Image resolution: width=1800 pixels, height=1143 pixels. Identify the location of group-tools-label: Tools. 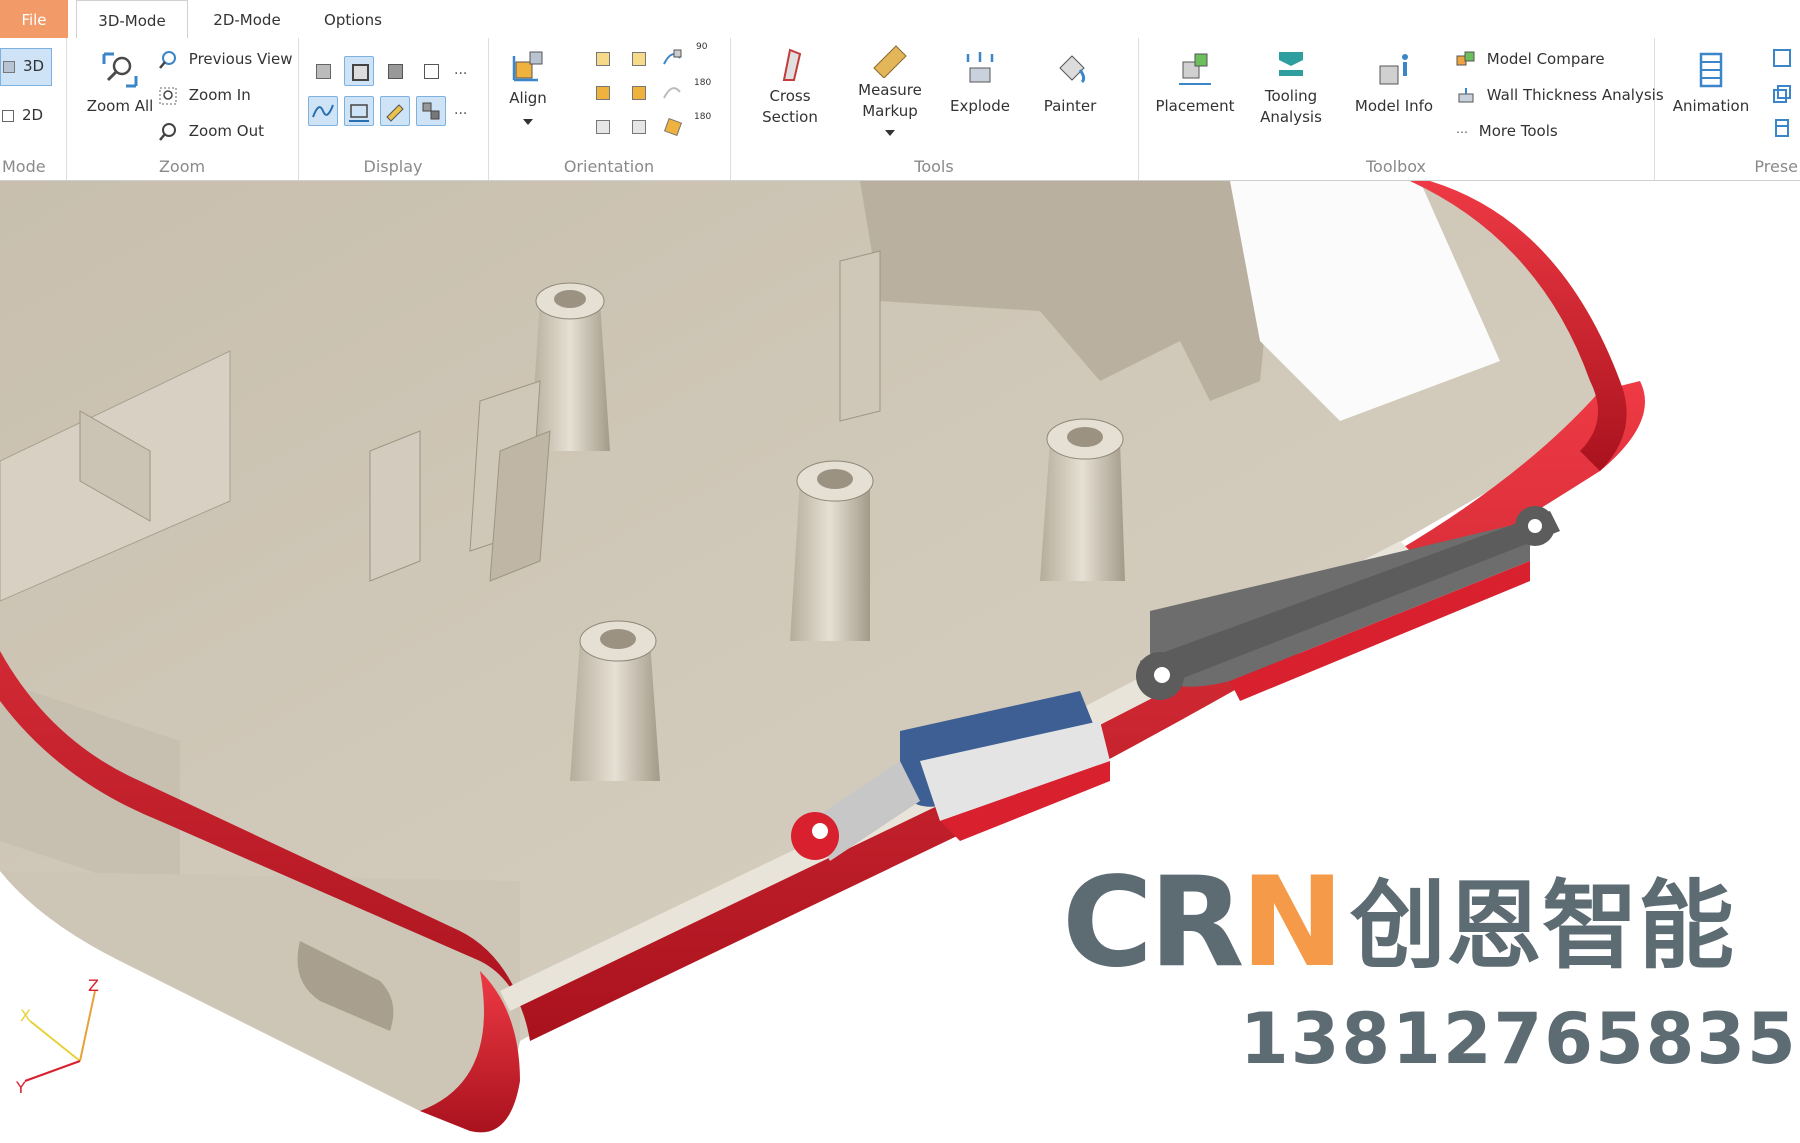
(934, 166).